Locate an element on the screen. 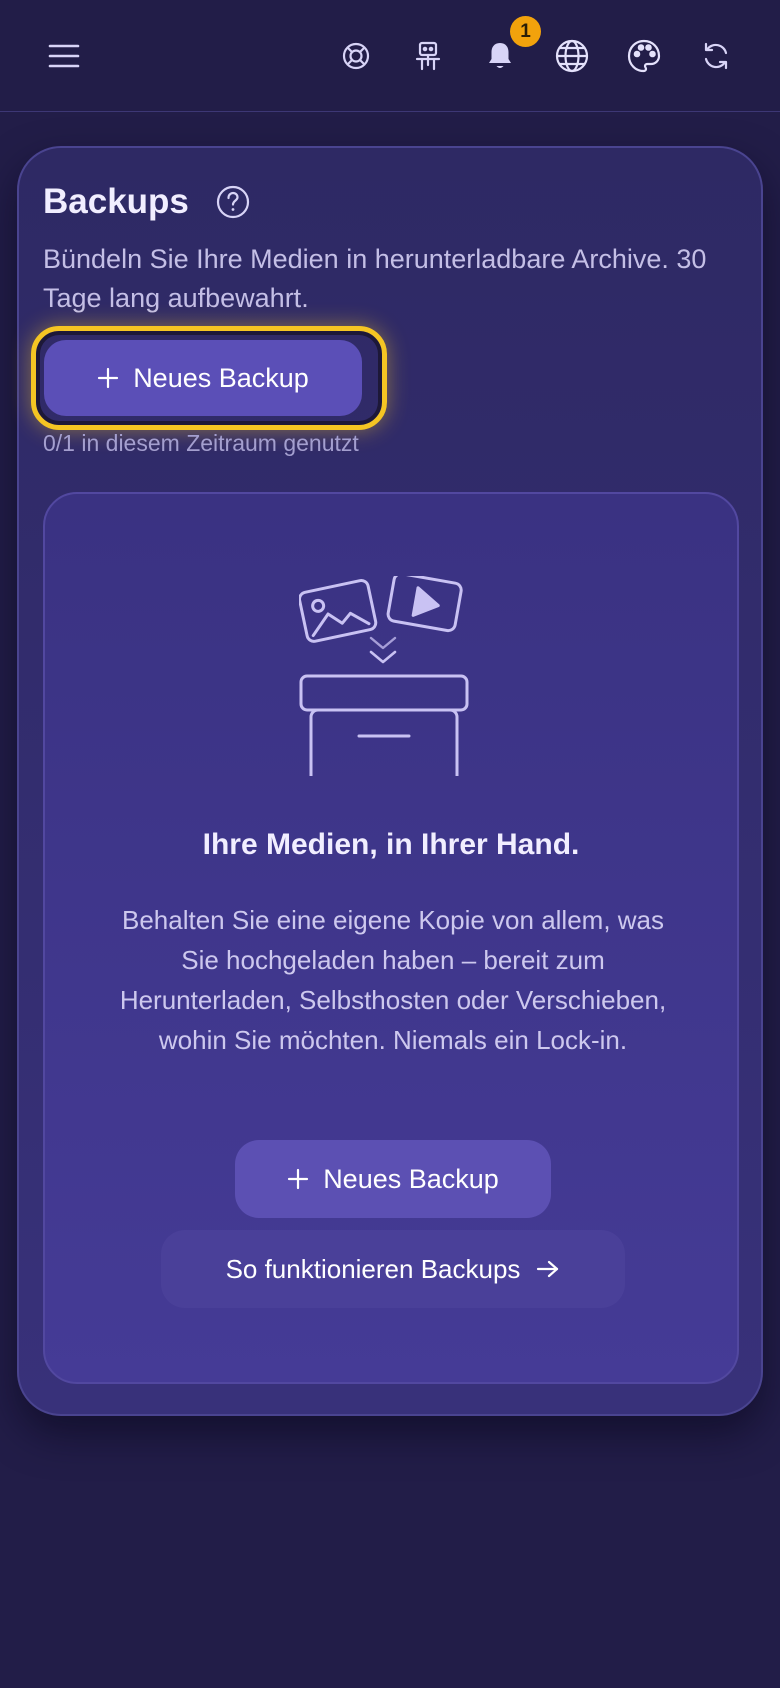  empty-state-headline: Ihre Medien, in Ihrer Hand. is located at coordinates (391, 844).